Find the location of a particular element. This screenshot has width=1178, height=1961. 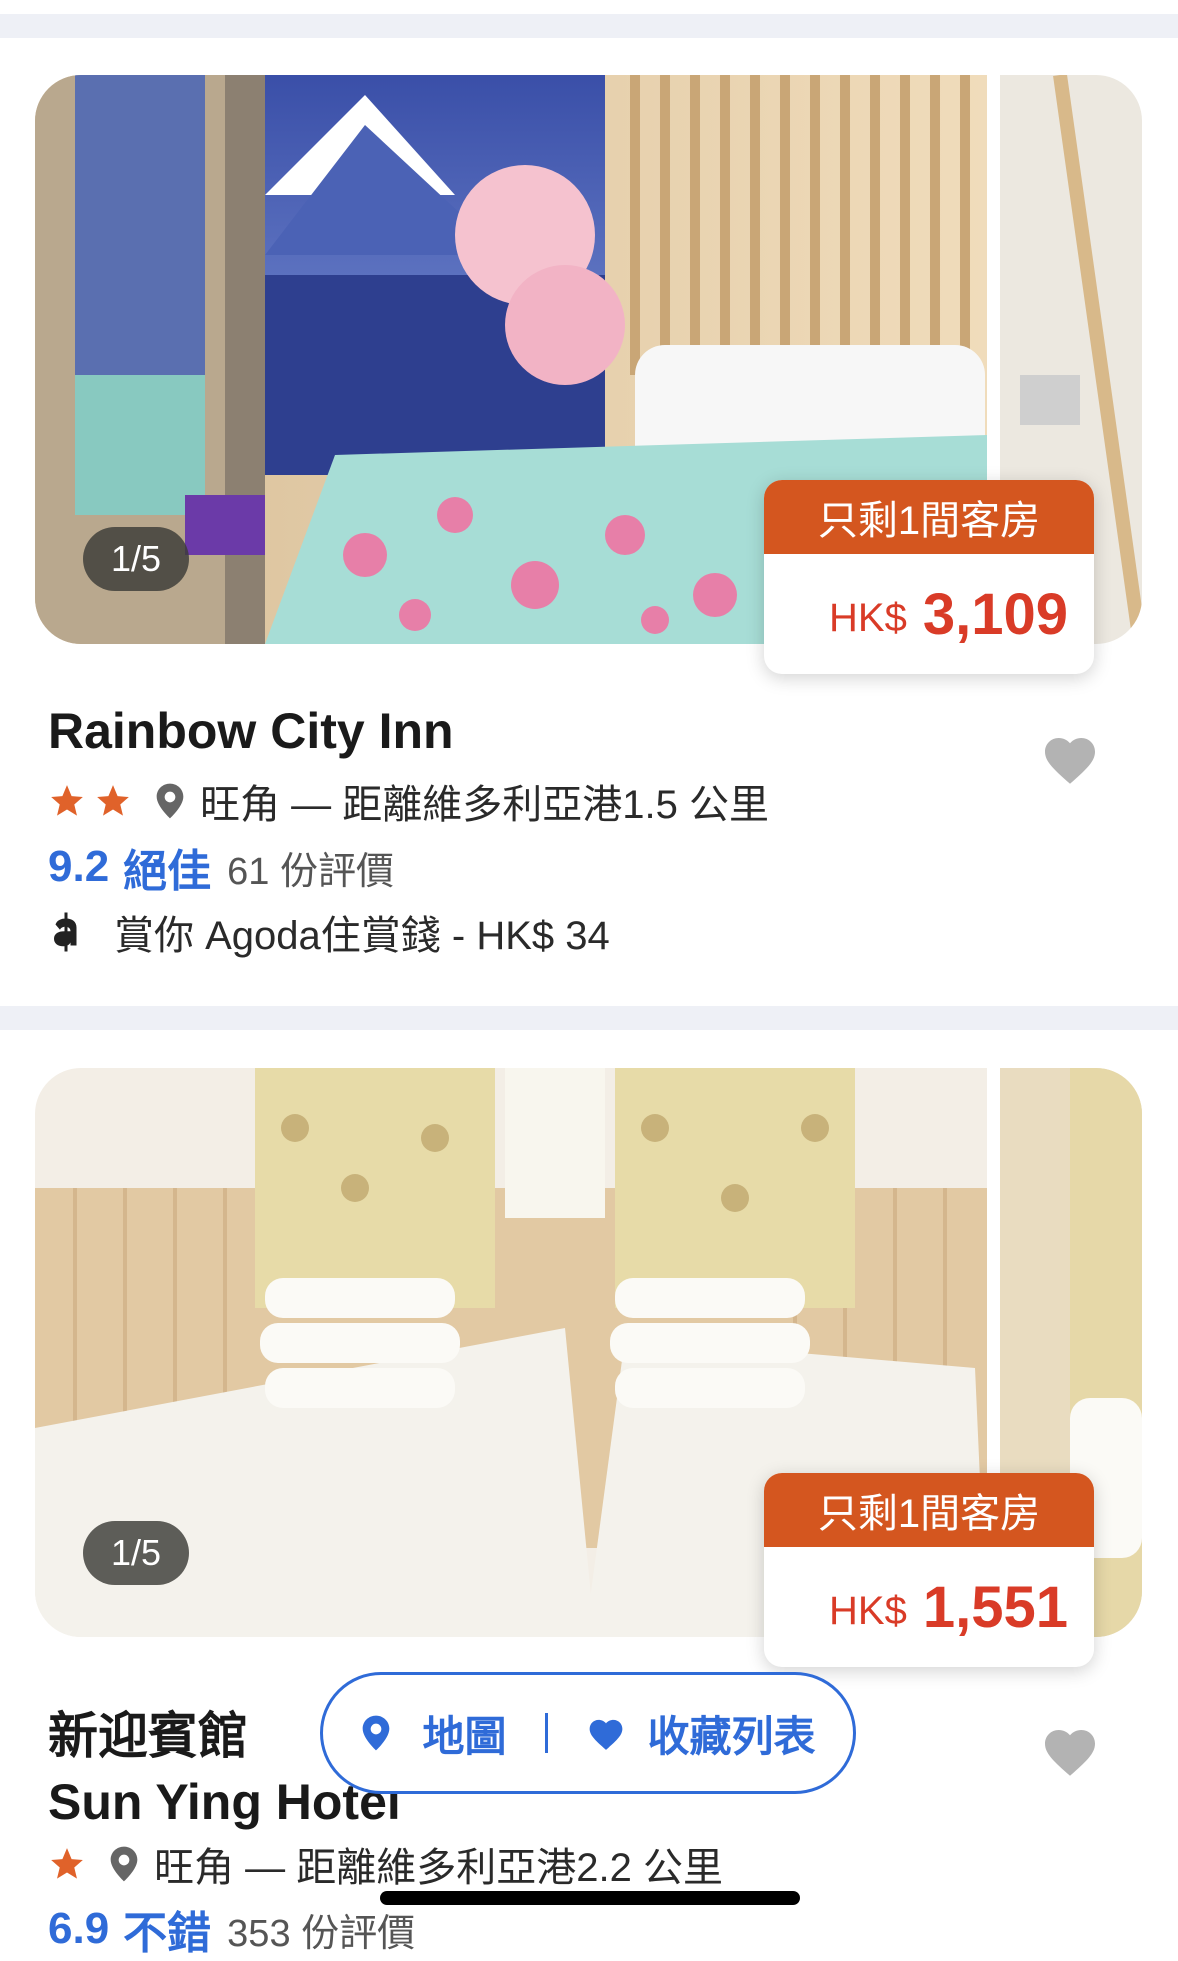

review-count: 353 份評價 is located at coordinates (321, 1933).